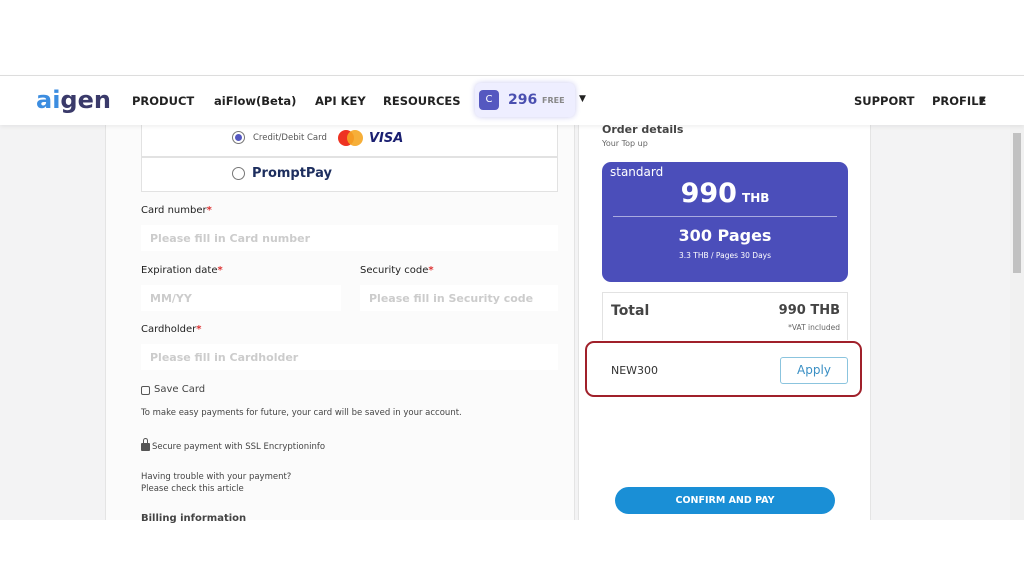 This screenshot has width=1024, height=576. I want to click on total-label: Total, so click(630, 311).